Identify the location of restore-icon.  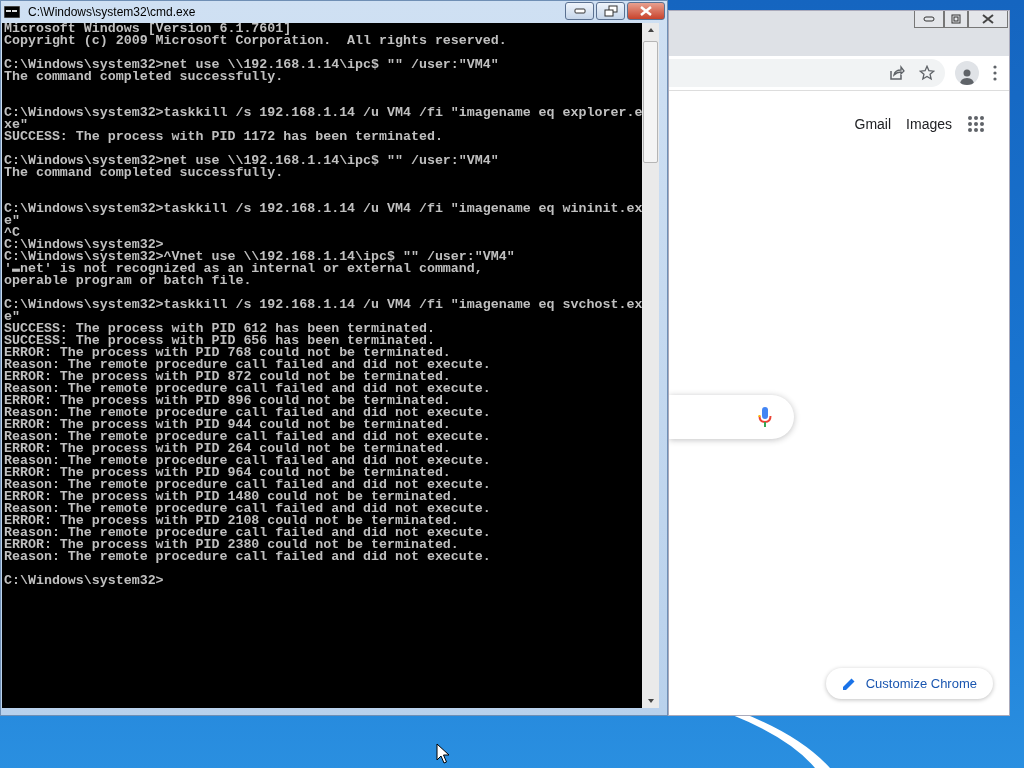
(610, 11).